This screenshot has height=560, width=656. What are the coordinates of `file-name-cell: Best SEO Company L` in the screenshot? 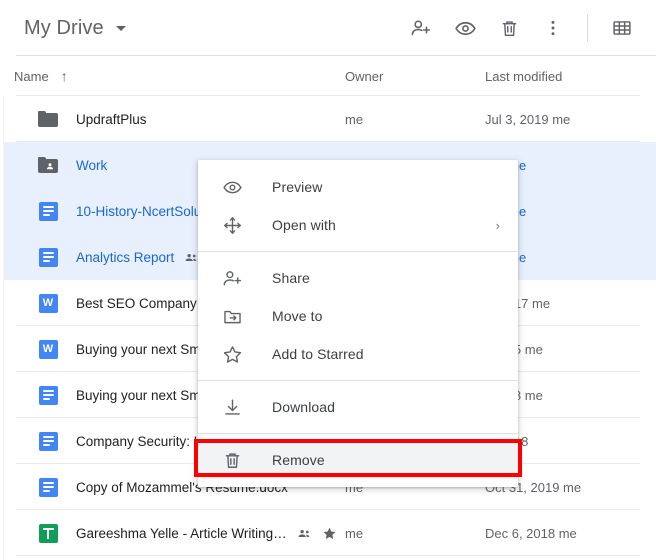 It's located at (142, 303).